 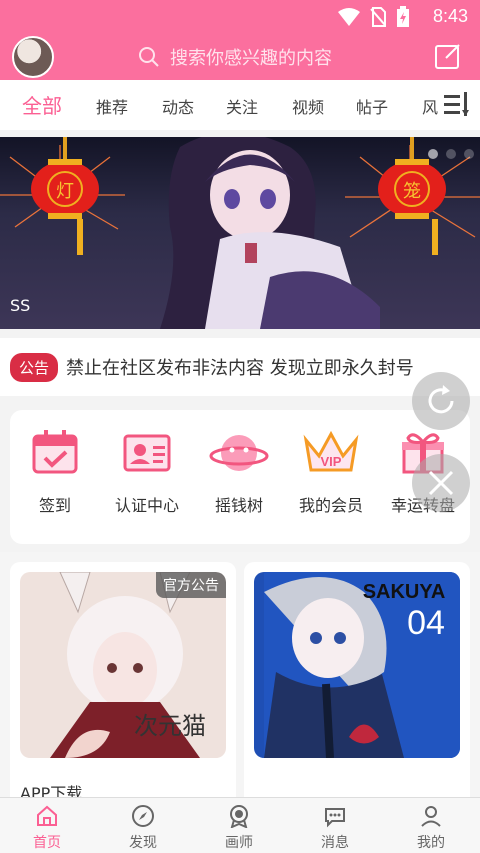 I want to click on feature-checkin: 签到, so click(x=55, y=472).